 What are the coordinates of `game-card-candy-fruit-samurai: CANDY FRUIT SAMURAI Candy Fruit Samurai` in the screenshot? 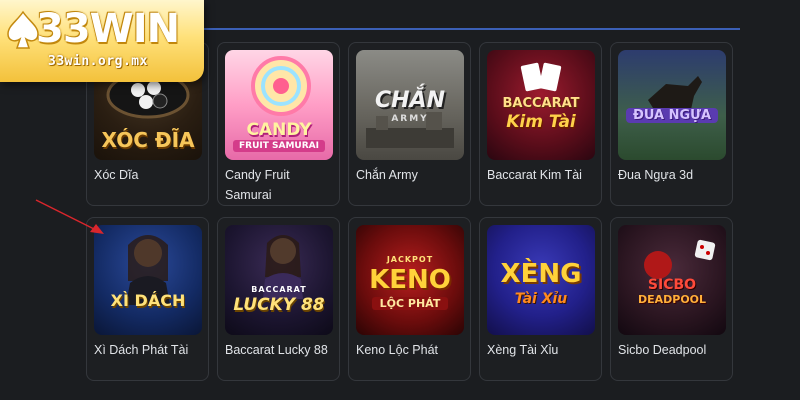 It's located at (278, 124).